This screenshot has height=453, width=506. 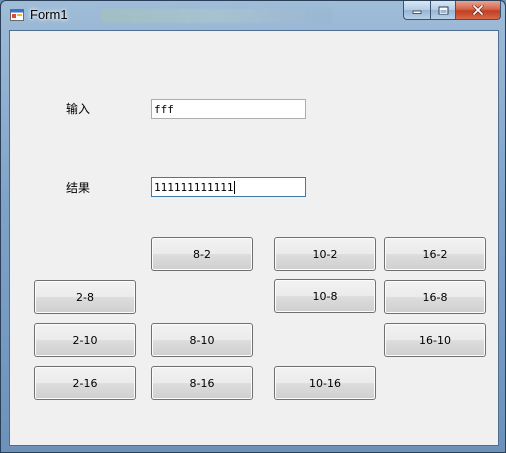 I want to click on button-16-10: 16-10, so click(x=435, y=340).